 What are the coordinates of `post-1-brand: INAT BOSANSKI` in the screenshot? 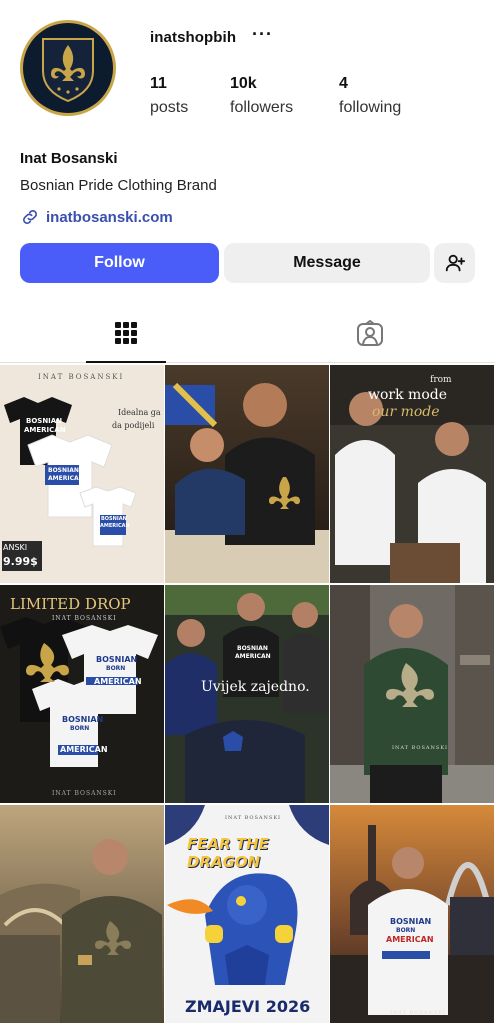 It's located at (81, 377).